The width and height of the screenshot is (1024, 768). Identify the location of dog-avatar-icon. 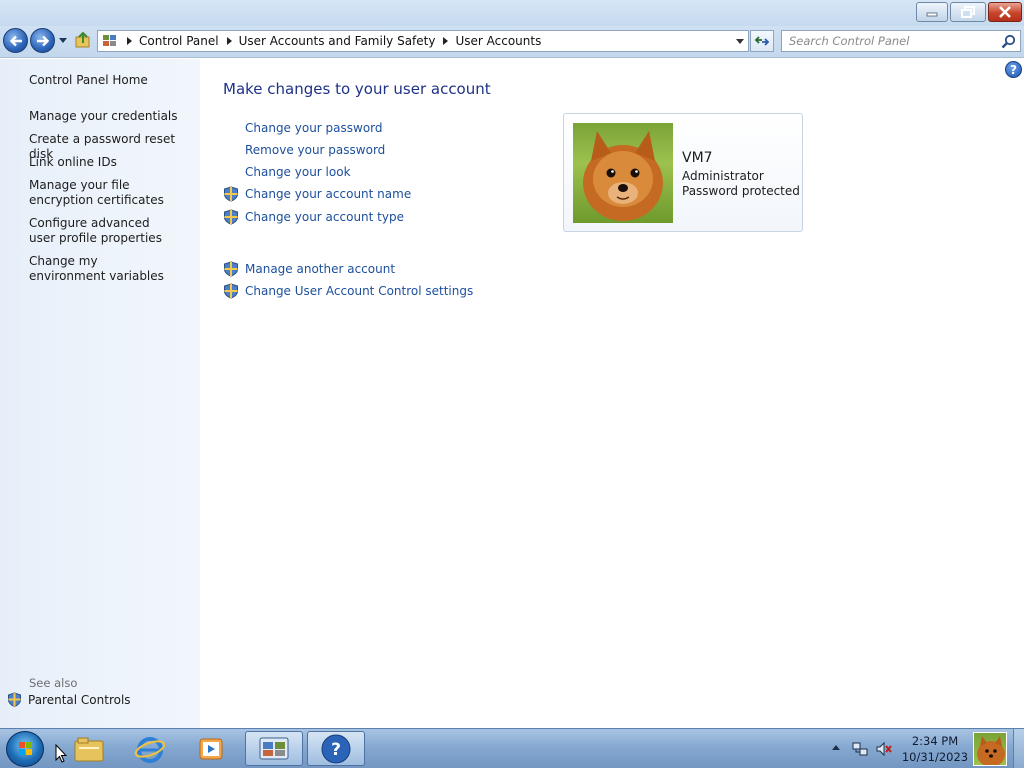
(991, 750).